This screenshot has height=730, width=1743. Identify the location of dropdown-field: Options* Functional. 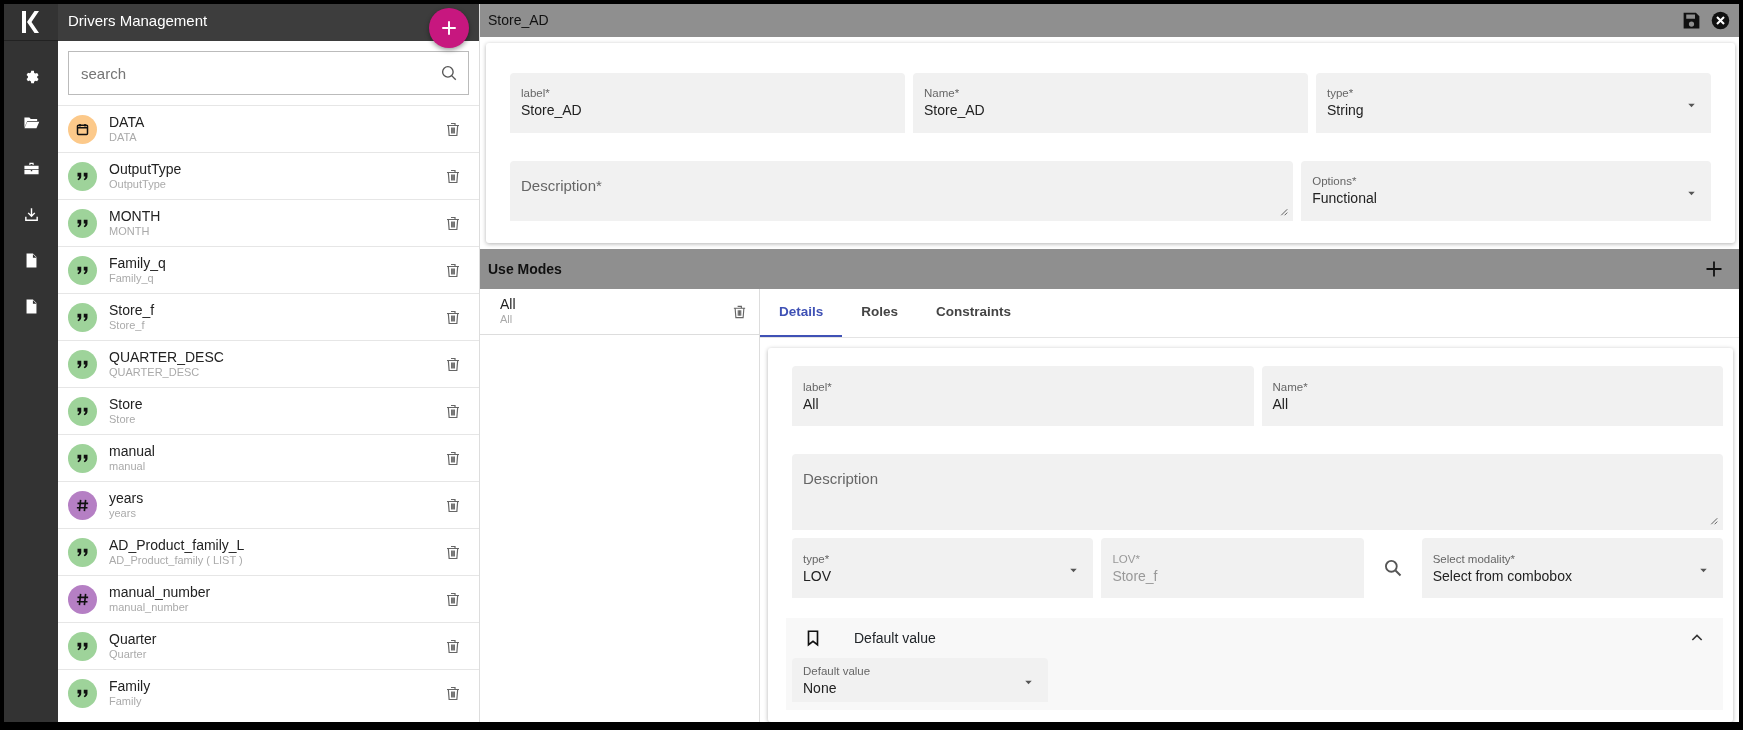
(1506, 191).